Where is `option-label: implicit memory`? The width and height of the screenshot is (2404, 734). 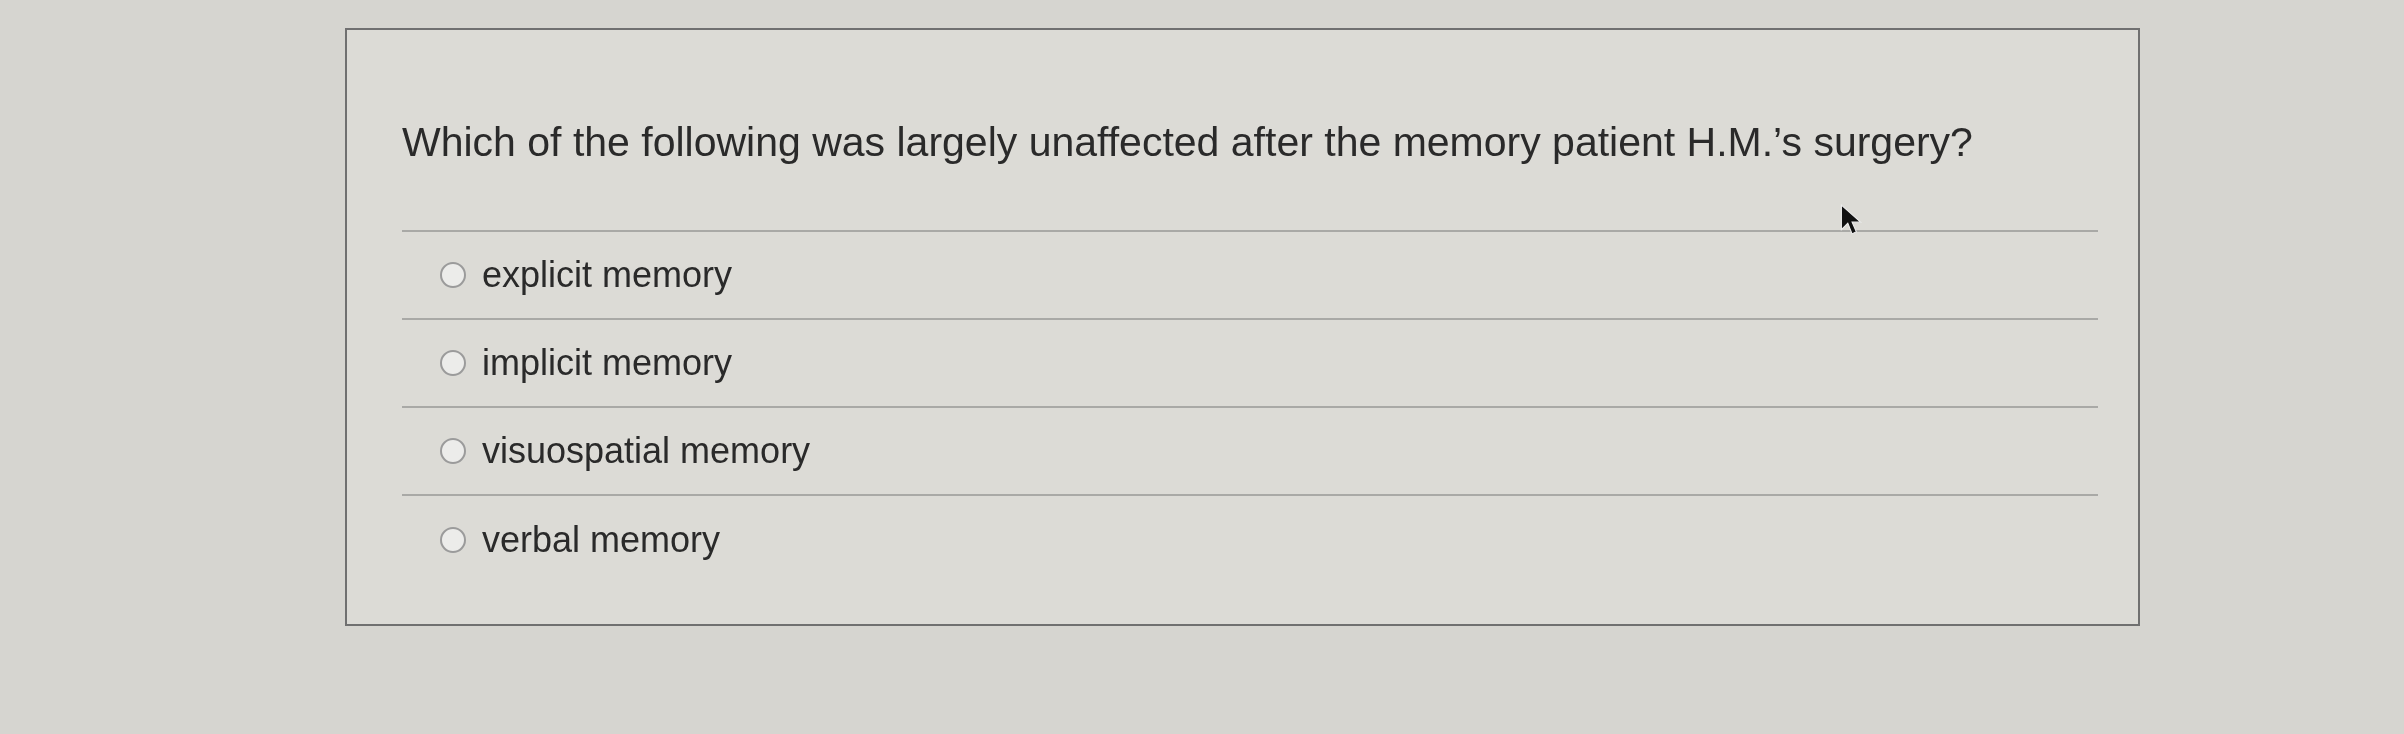
option-label: implicit memory is located at coordinates (607, 363).